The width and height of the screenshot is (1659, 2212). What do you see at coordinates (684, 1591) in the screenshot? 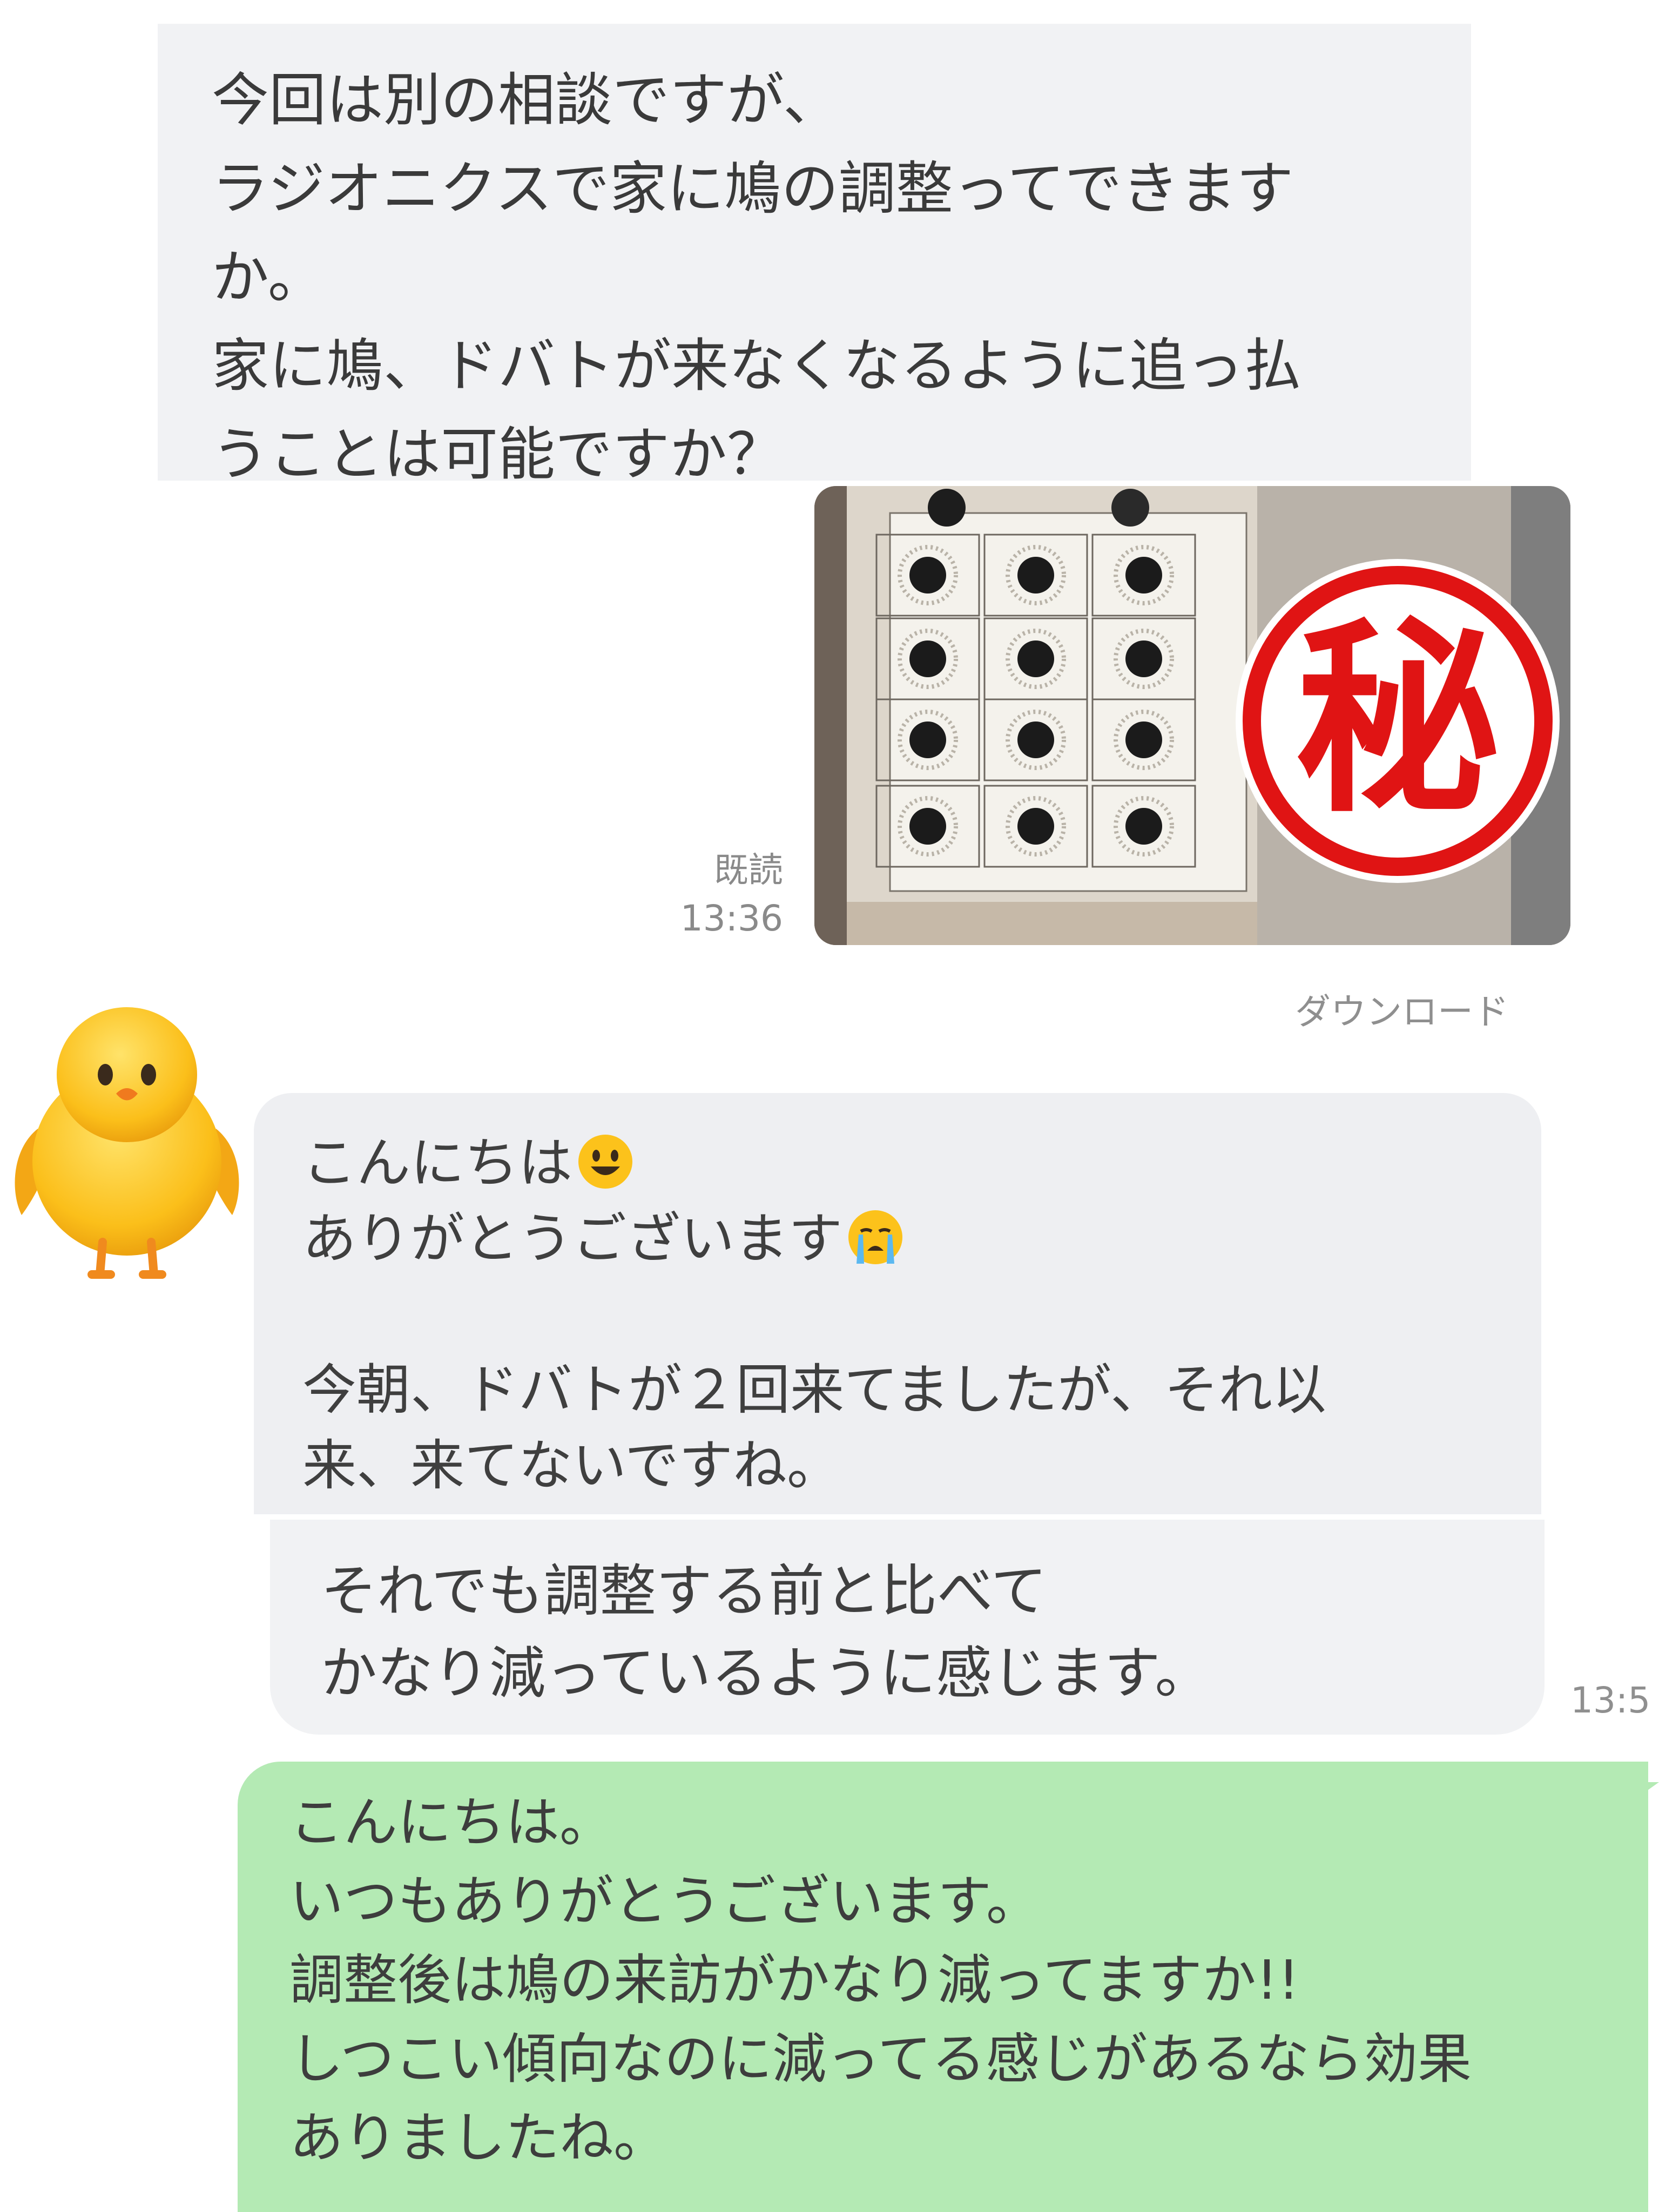
I see `message-line: それでも調整する前と比べて` at bounding box center [684, 1591].